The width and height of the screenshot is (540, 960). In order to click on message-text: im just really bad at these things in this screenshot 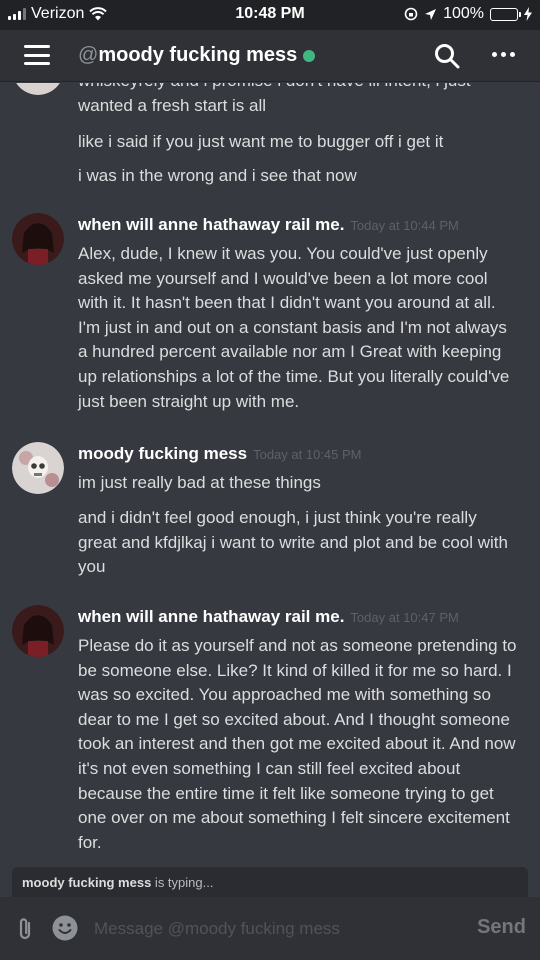, I will do `click(199, 482)`.